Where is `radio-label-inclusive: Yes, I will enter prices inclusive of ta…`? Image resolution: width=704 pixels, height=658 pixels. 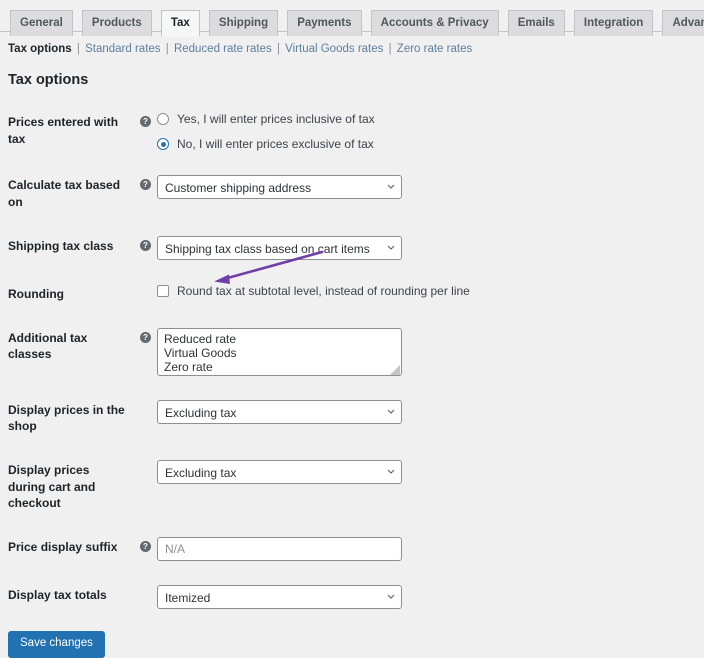 radio-label-inclusive: Yes, I will enter prices inclusive of ta… is located at coordinates (276, 119).